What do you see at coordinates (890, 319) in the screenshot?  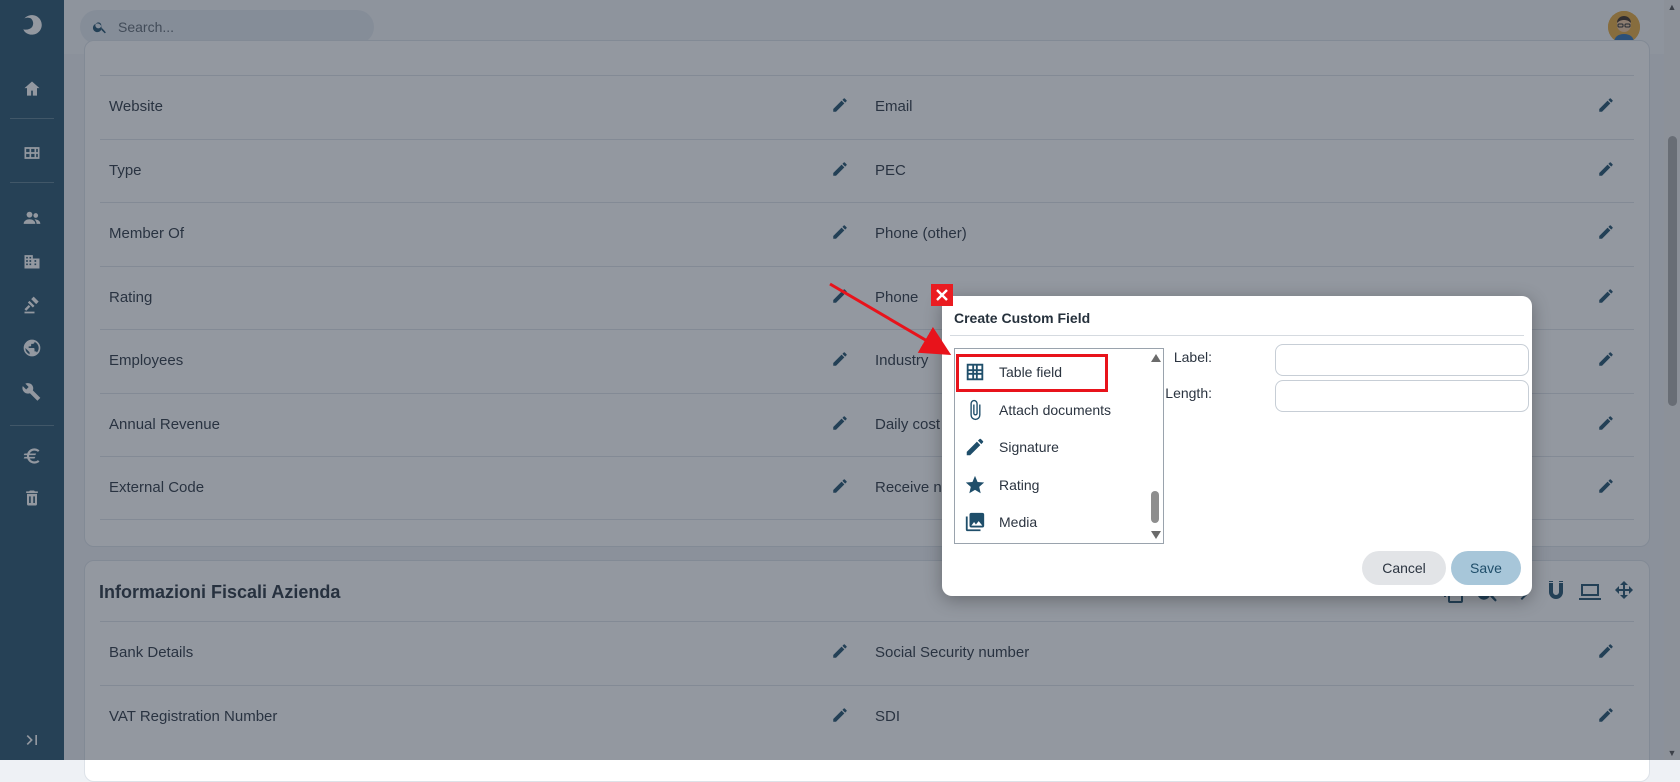 I see `annotation-arrow` at bounding box center [890, 319].